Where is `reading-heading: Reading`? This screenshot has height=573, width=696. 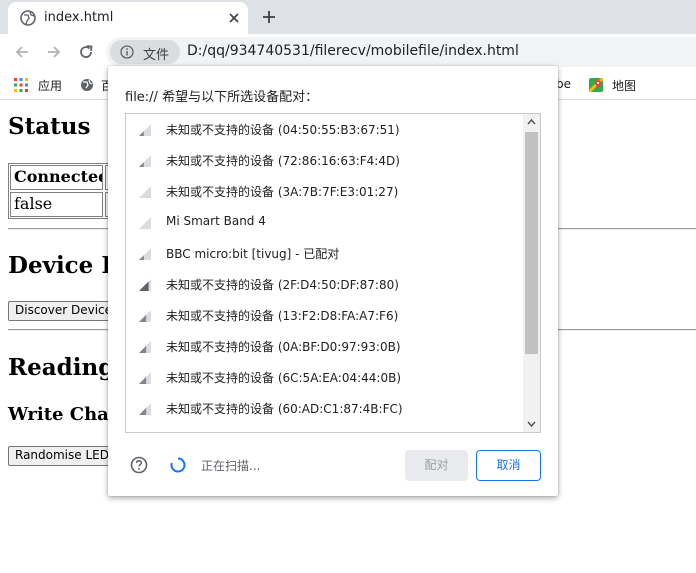
reading-heading: Reading is located at coordinates (61, 367).